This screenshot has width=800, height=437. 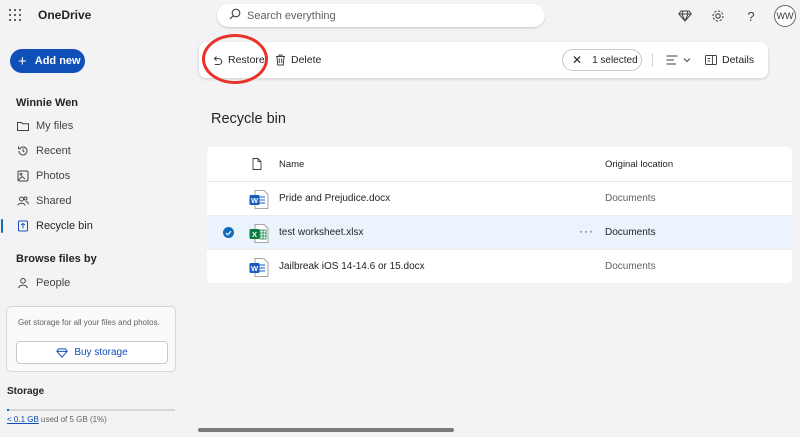 What do you see at coordinates (499, 164) in the screenshot?
I see `table-header: Name Original location` at bounding box center [499, 164].